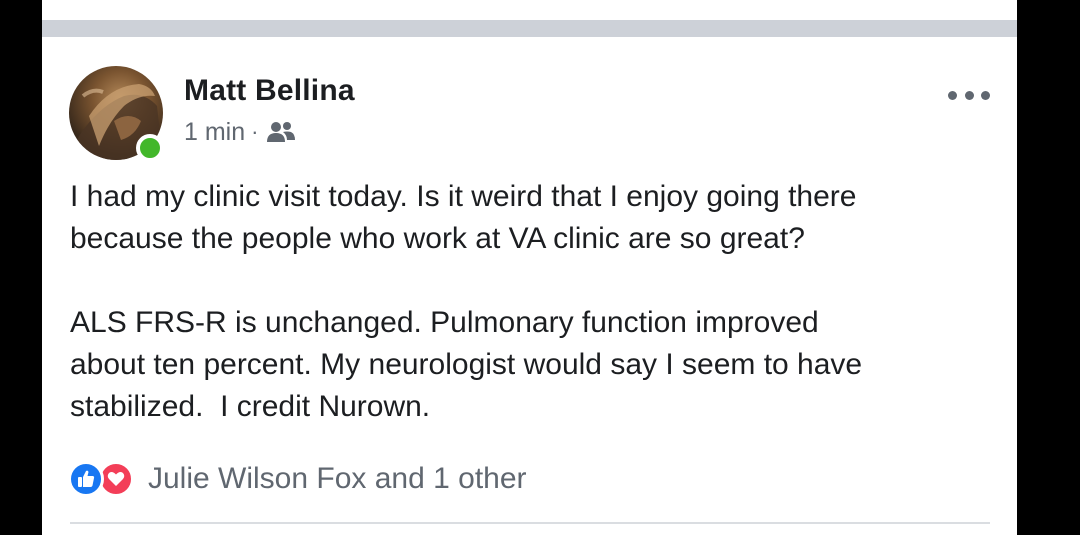  What do you see at coordinates (269, 91) in the screenshot?
I see `author-name: Matt Bellina` at bounding box center [269, 91].